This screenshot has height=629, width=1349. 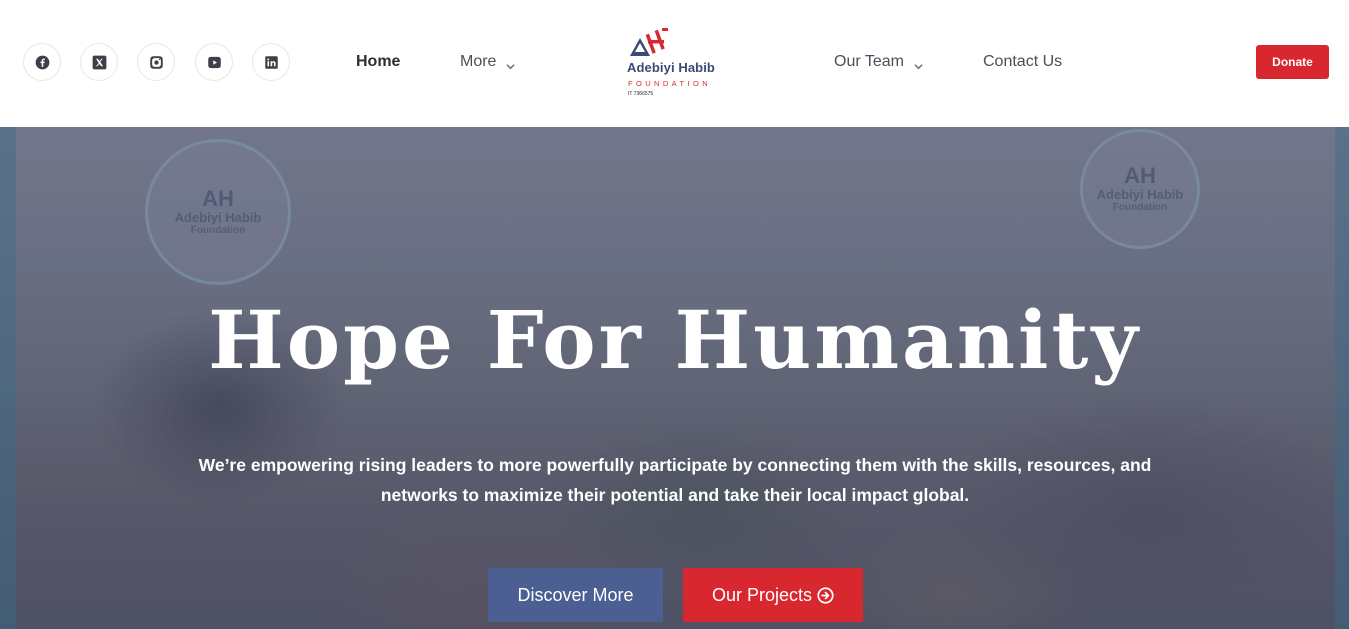 What do you see at coordinates (671, 67) in the screenshot?
I see `logo-name: Adebiyi Habib` at bounding box center [671, 67].